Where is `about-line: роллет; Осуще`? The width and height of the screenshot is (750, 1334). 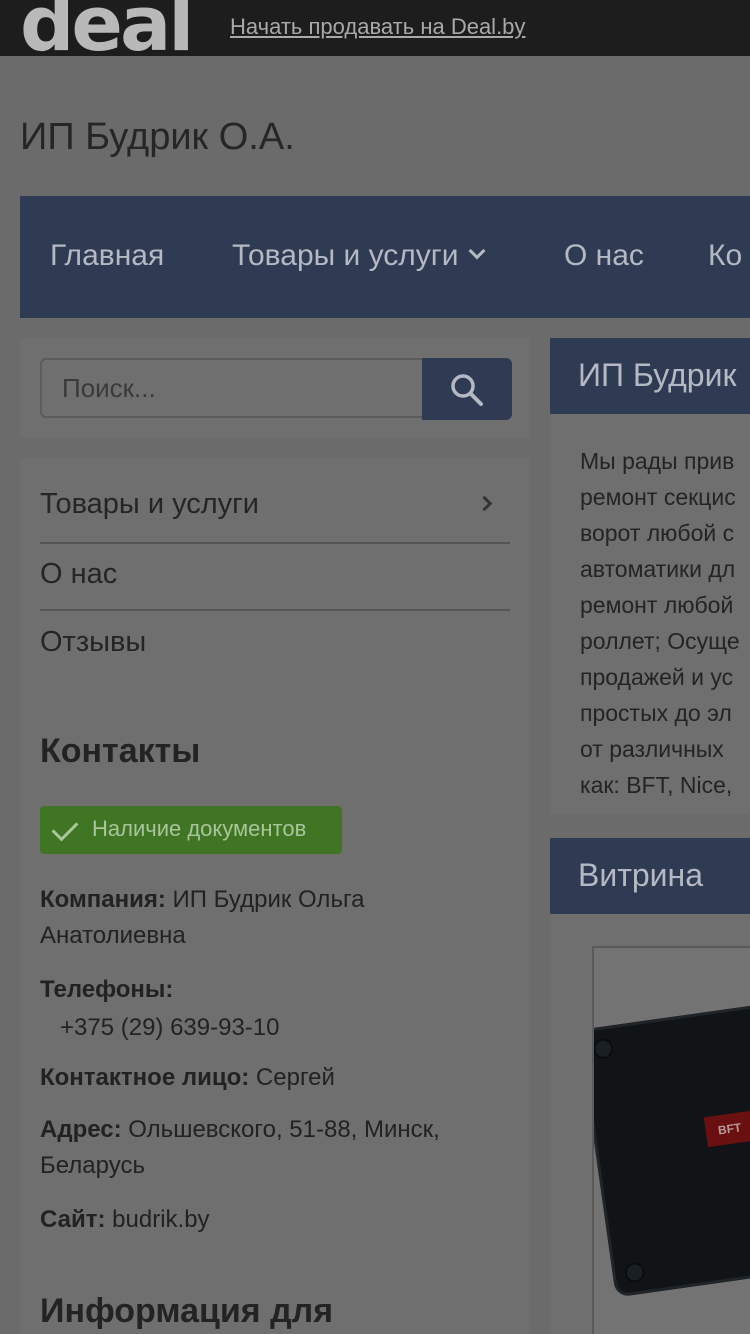 about-line: роллет; Осуще is located at coordinates (660, 641).